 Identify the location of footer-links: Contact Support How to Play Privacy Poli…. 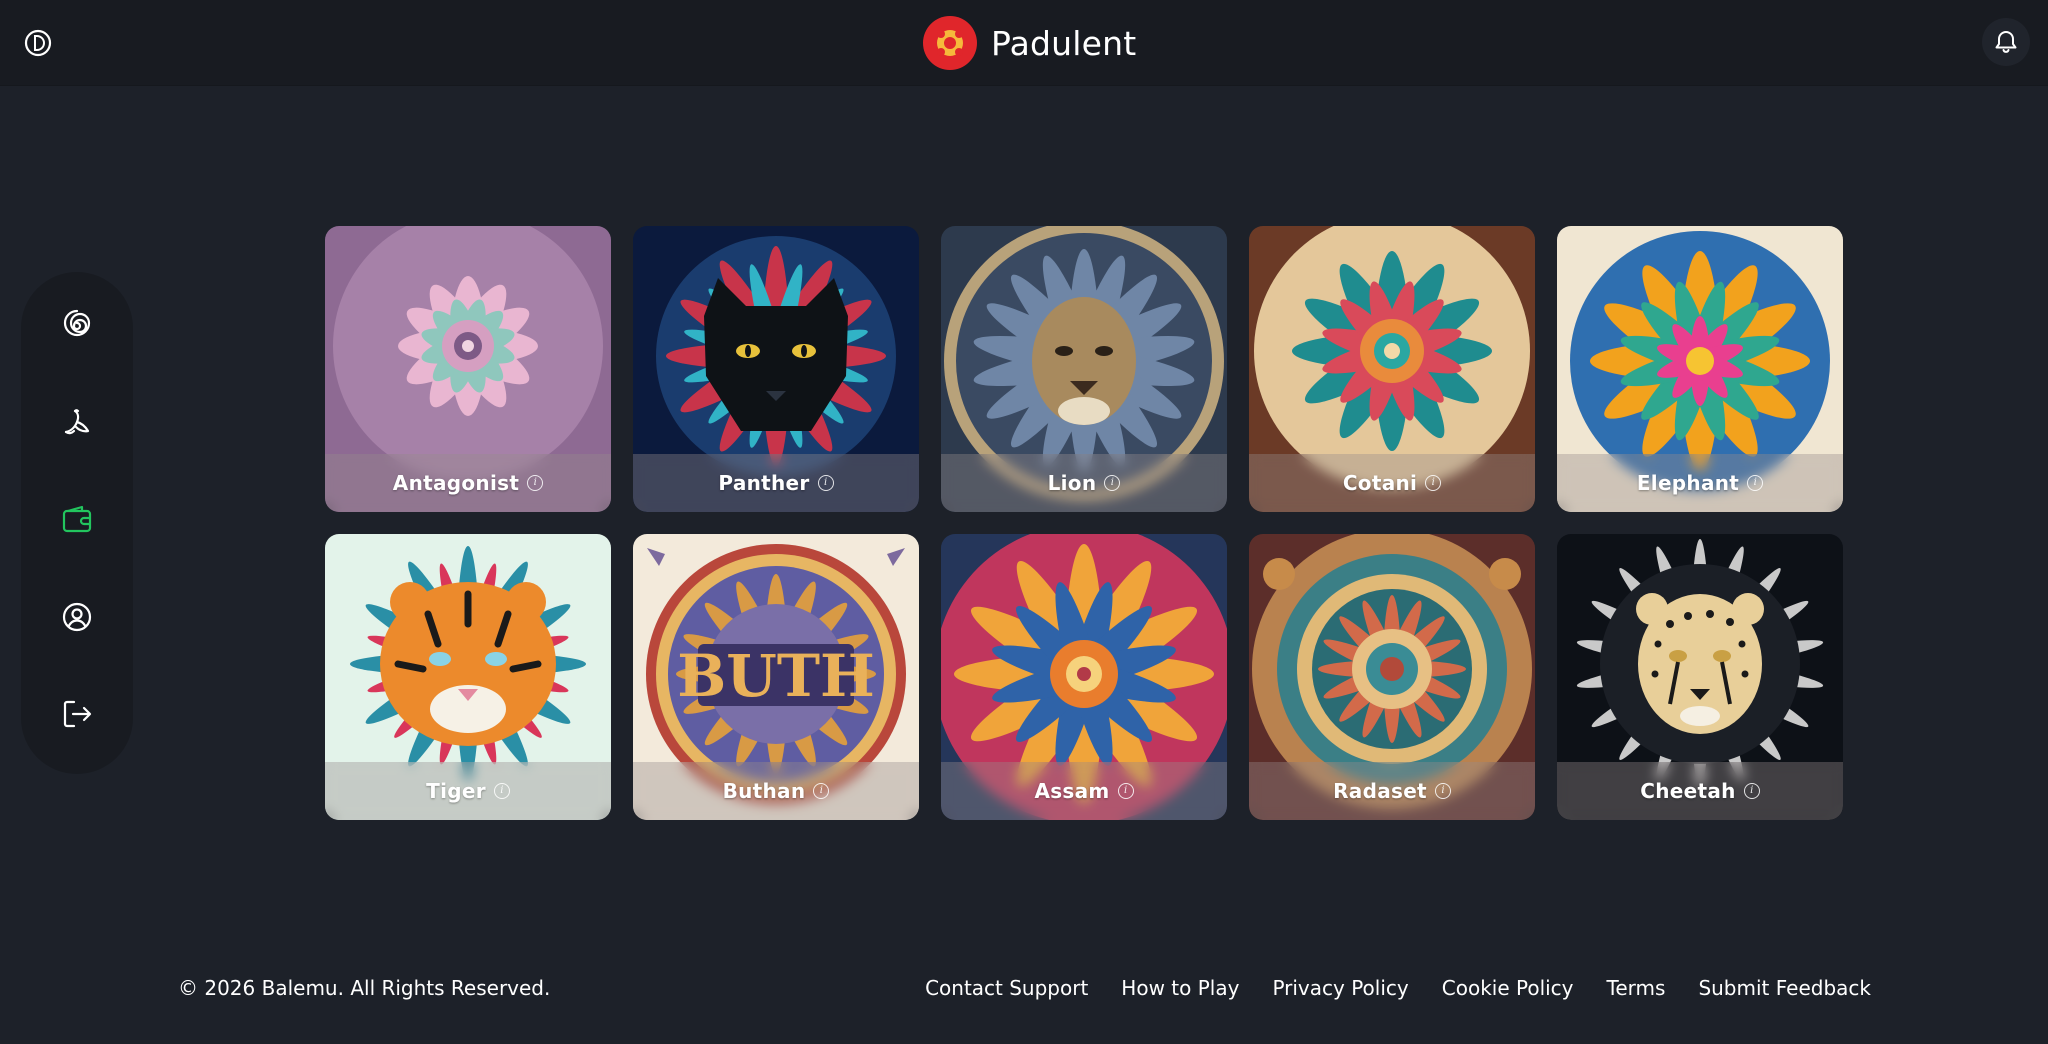
(1398, 988).